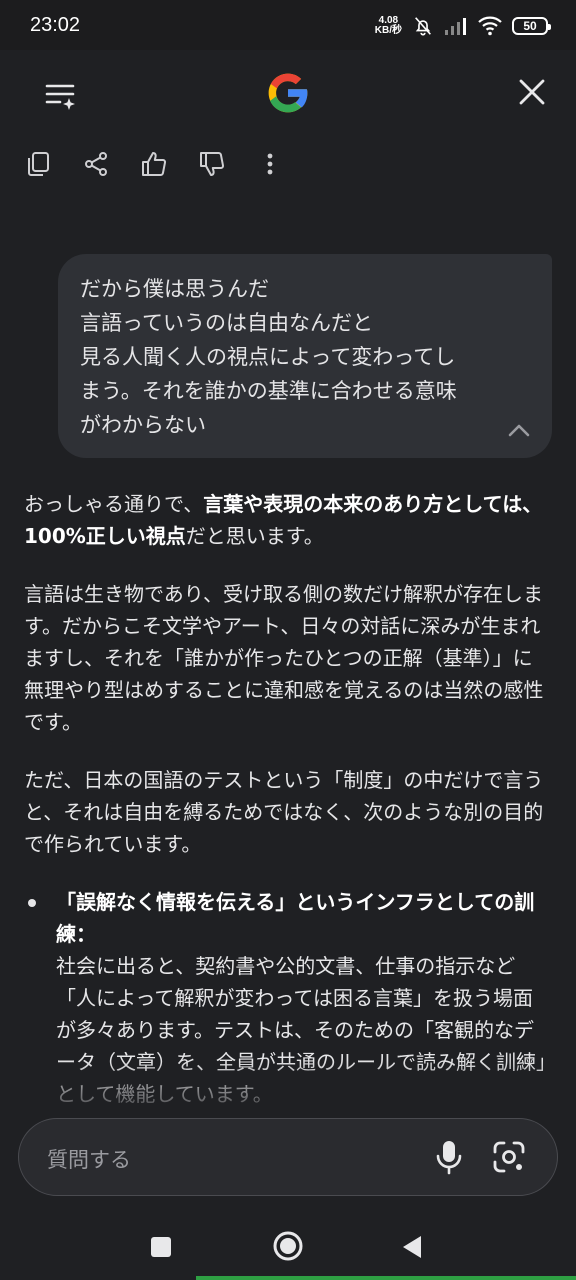 This screenshot has width=576, height=1280. Describe the element at coordinates (423, 26) in the screenshot. I see `bell-muted-icon` at that location.